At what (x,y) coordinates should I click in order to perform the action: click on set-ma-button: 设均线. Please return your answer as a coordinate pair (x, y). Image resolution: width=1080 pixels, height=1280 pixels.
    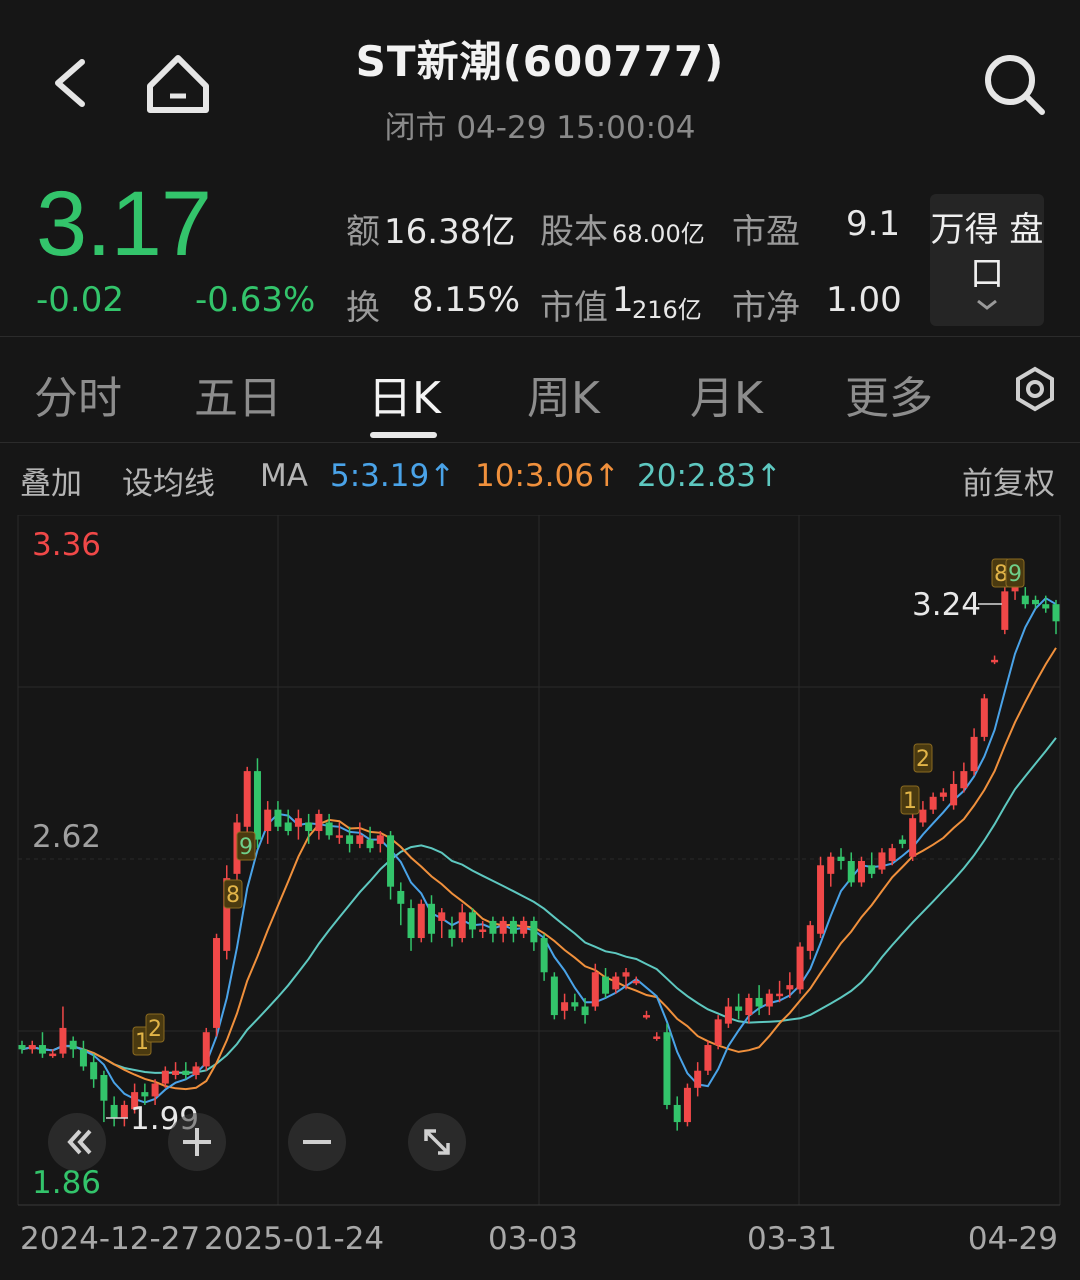
    Looking at the image, I should click on (168, 480).